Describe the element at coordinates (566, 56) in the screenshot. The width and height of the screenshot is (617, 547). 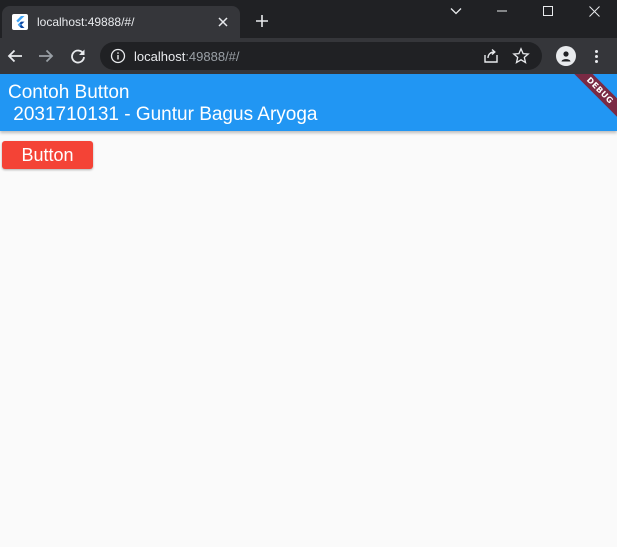
I see `profile-avatar-icon` at that location.